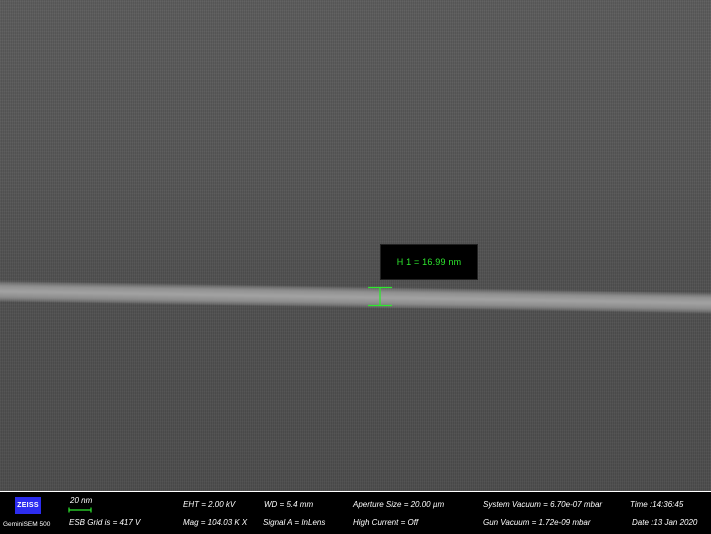  Describe the element at coordinates (657, 504) in the screenshot. I see `time-value: Time :14:36:45` at that location.